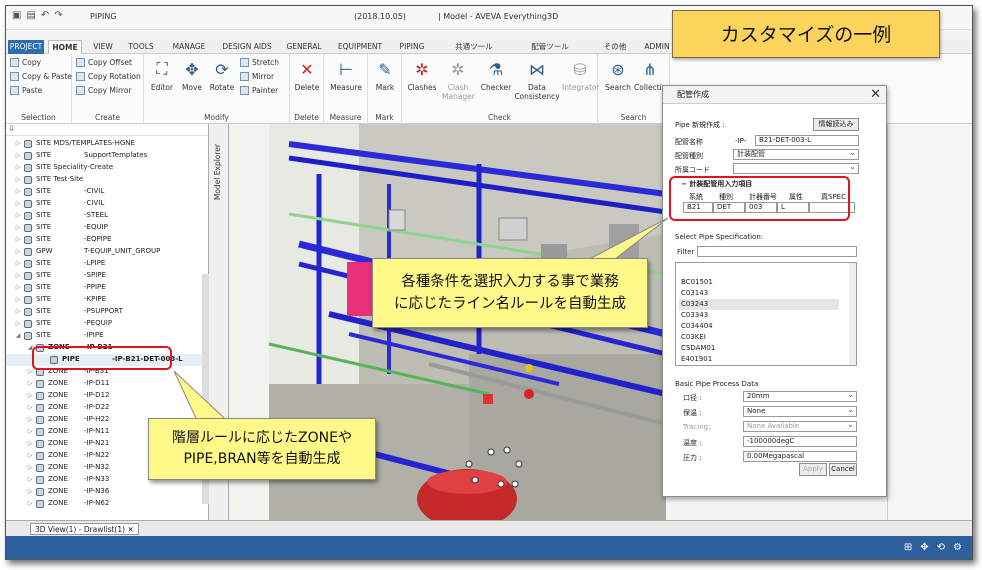  What do you see at coordinates (104, 240) in the screenshot?
I see `tree-item: ▷ SITE -EQPIPE` at bounding box center [104, 240].